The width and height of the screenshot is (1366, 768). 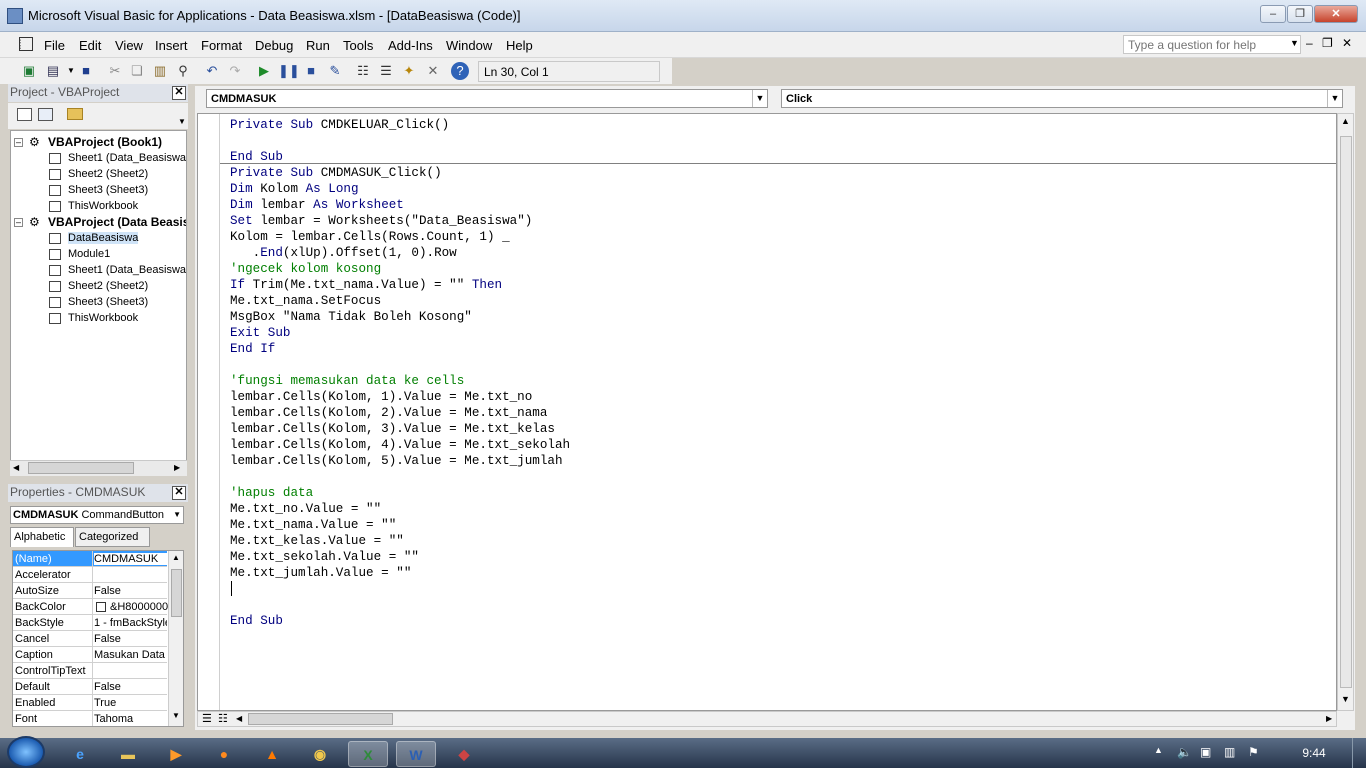 I want to click on menu-edit: Edit, so click(x=90, y=45).